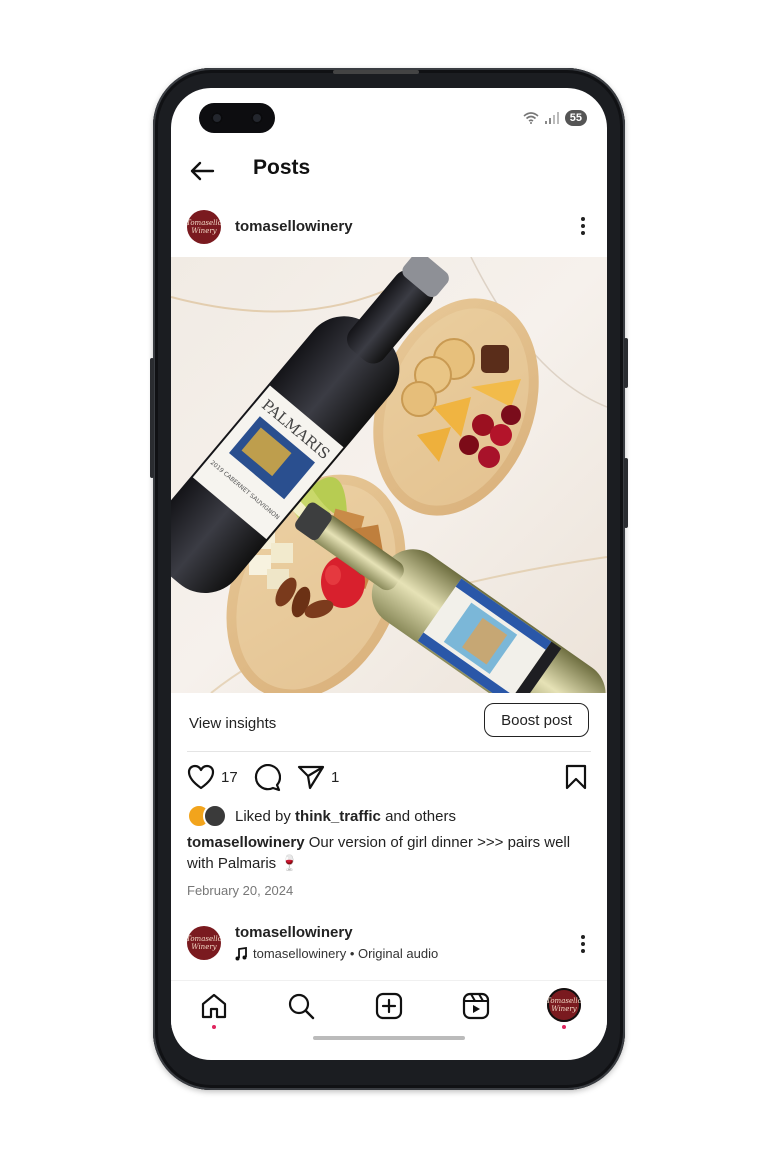 Image resolution: width=768 pixels, height=1152 pixels. I want to click on search-icon, so click(301, 1006).